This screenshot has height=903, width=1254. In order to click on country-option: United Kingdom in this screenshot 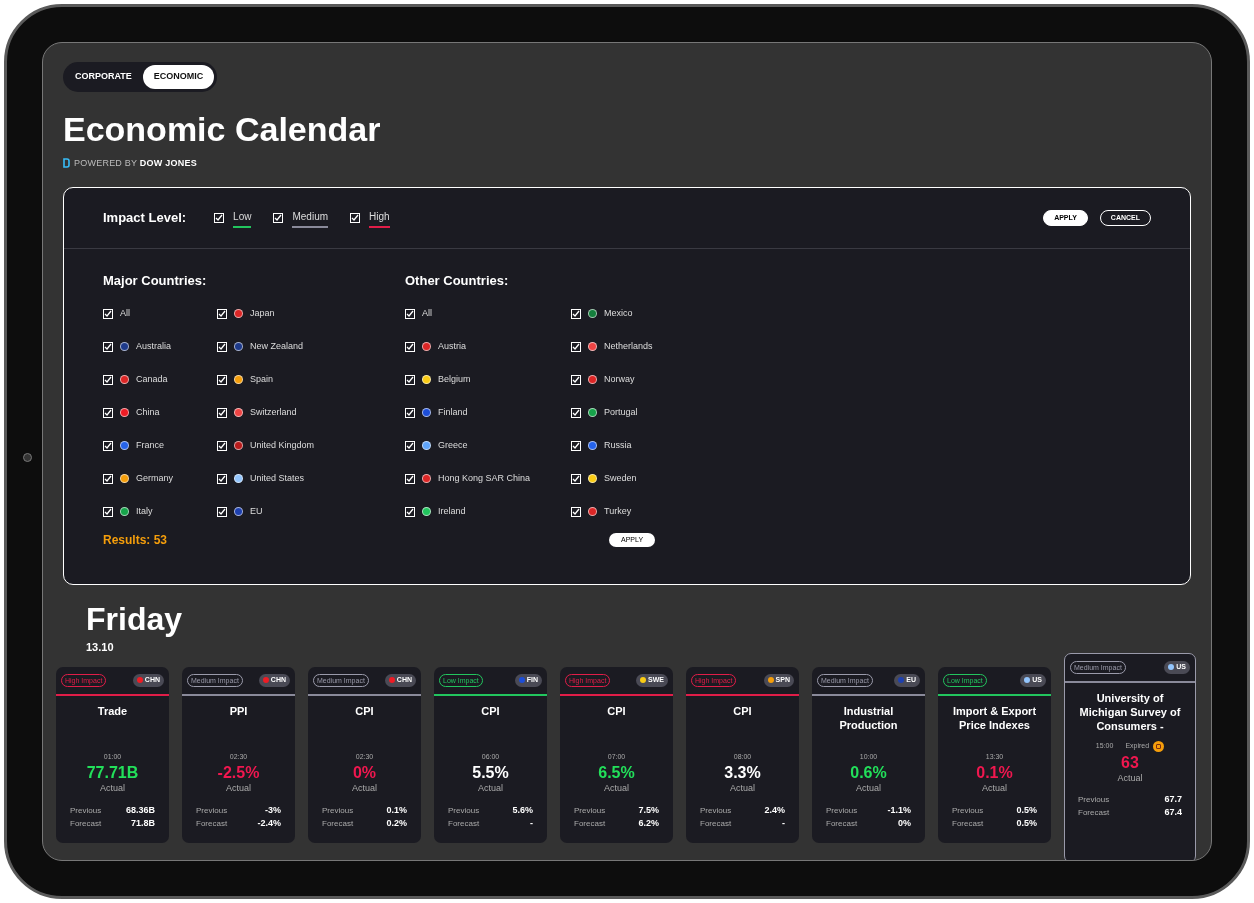, I will do `click(282, 445)`.